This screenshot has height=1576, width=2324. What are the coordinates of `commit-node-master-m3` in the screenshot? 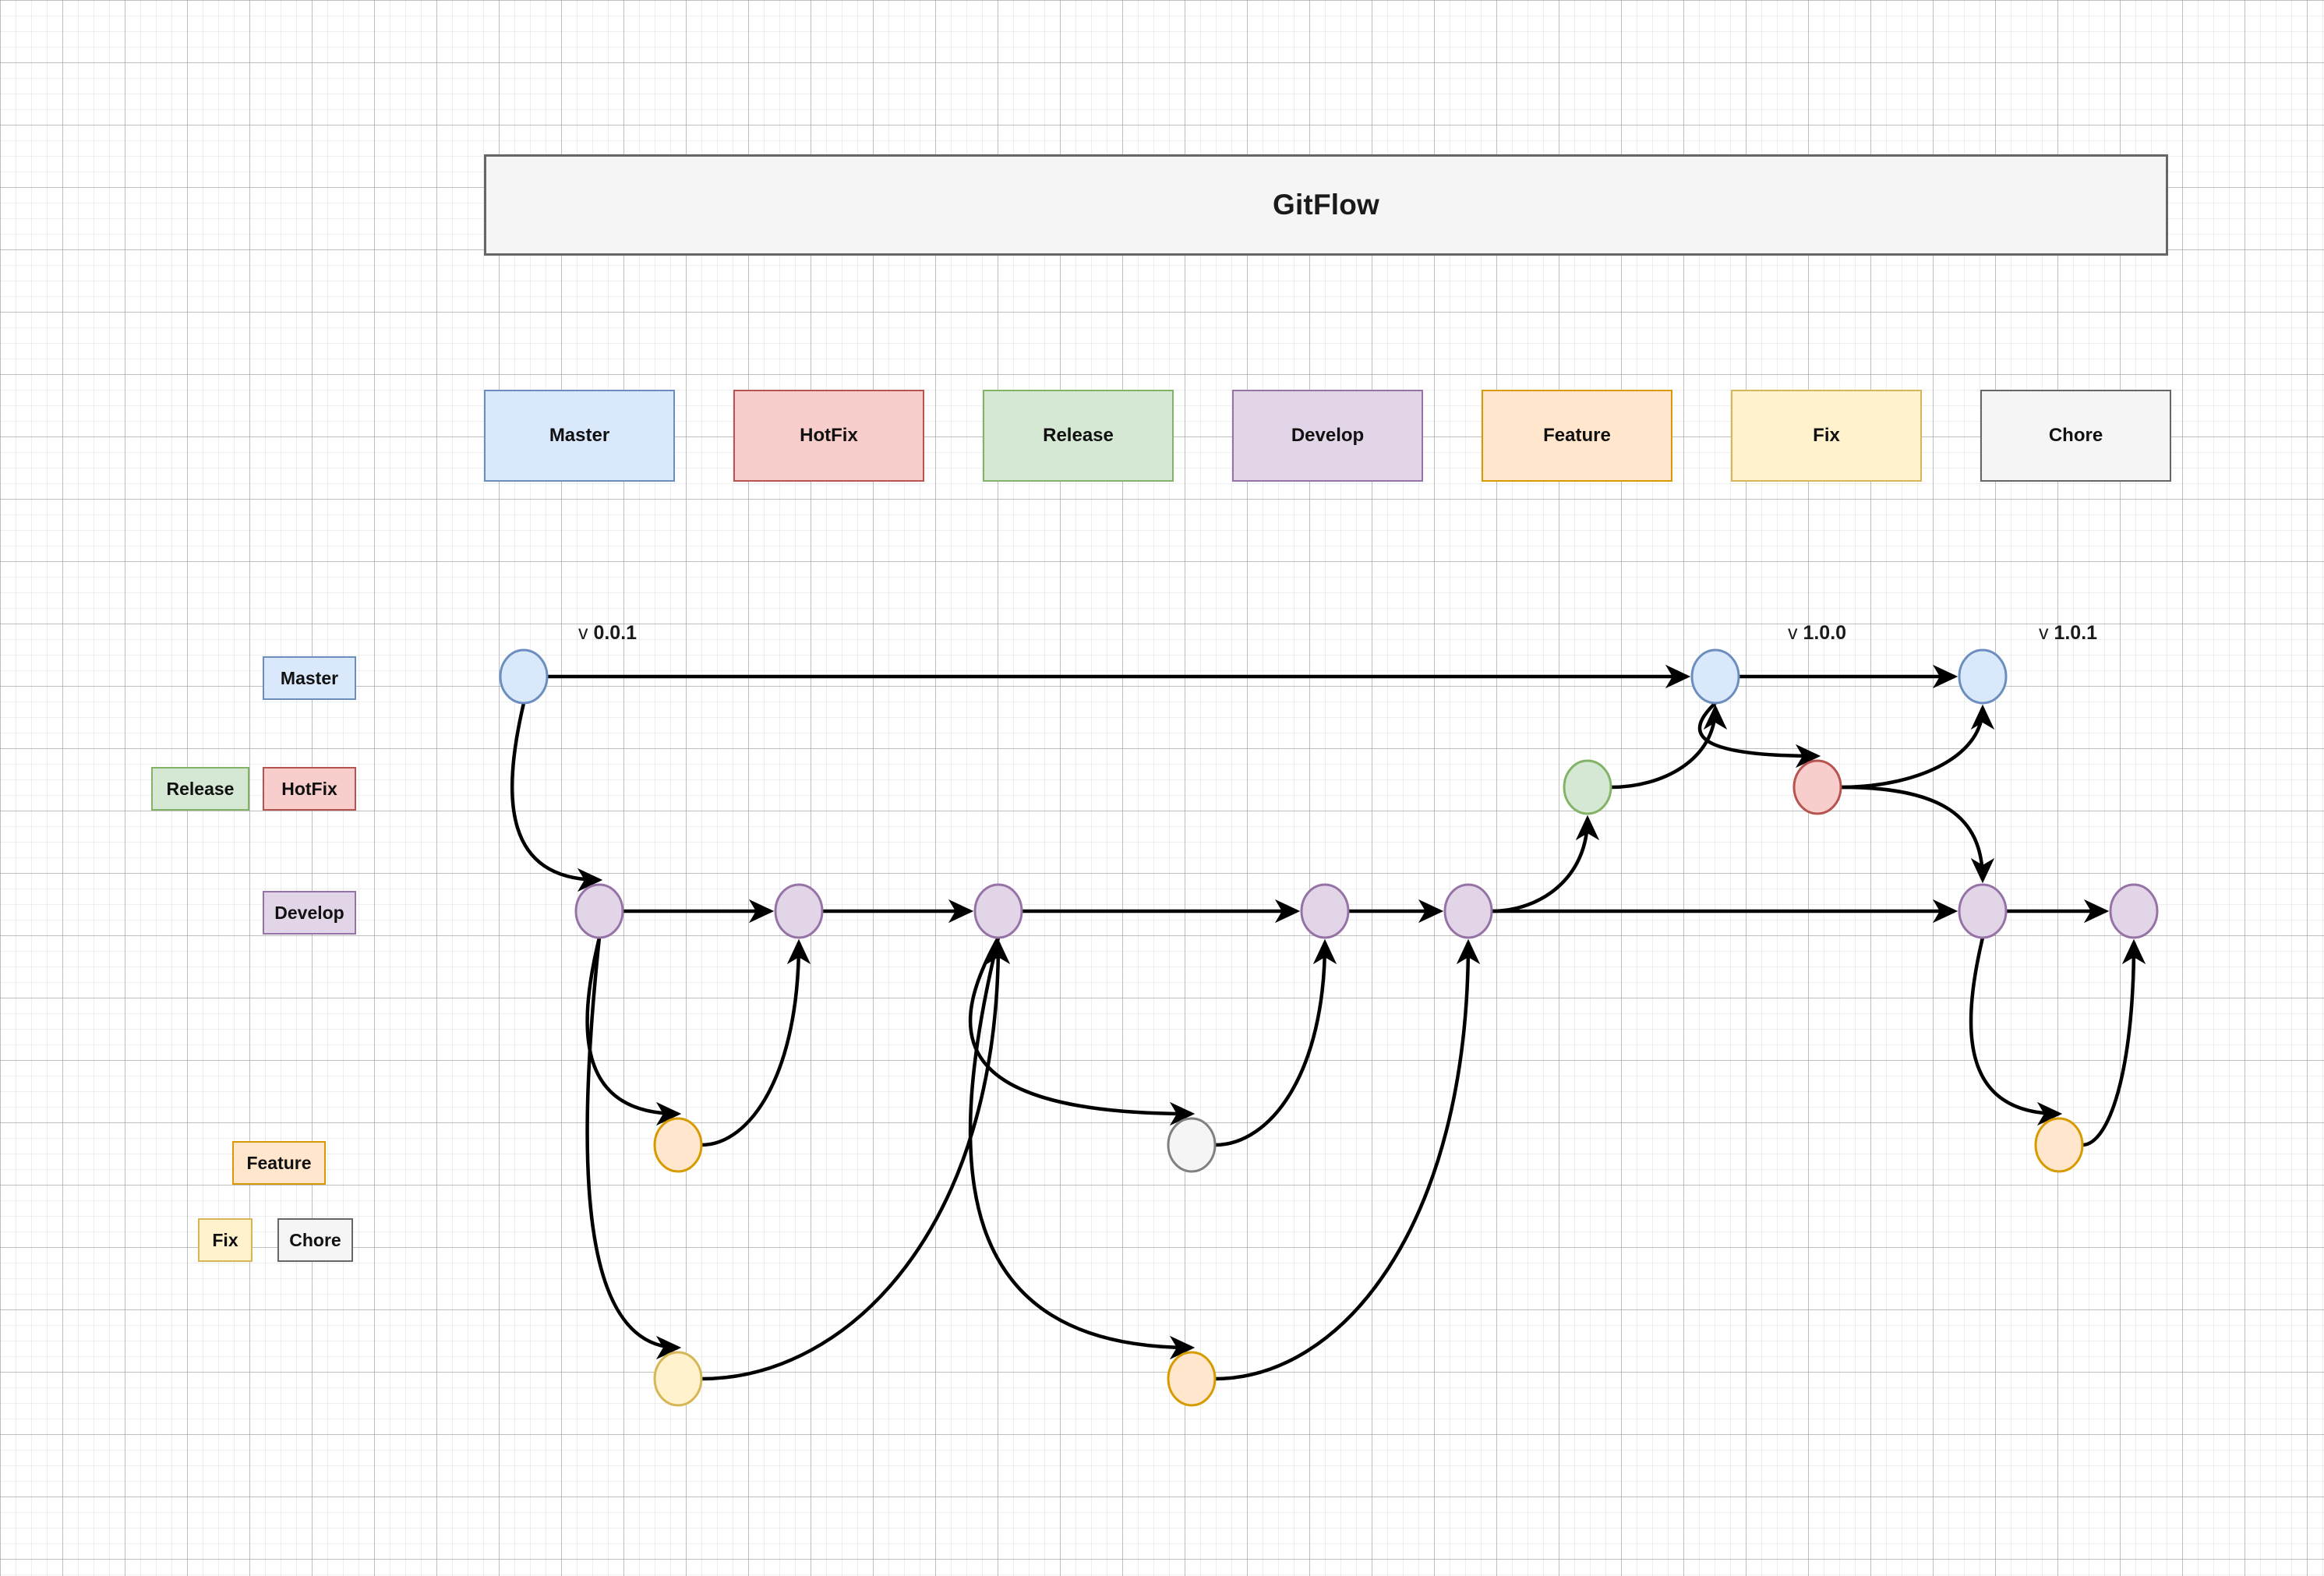 It's located at (1983, 676).